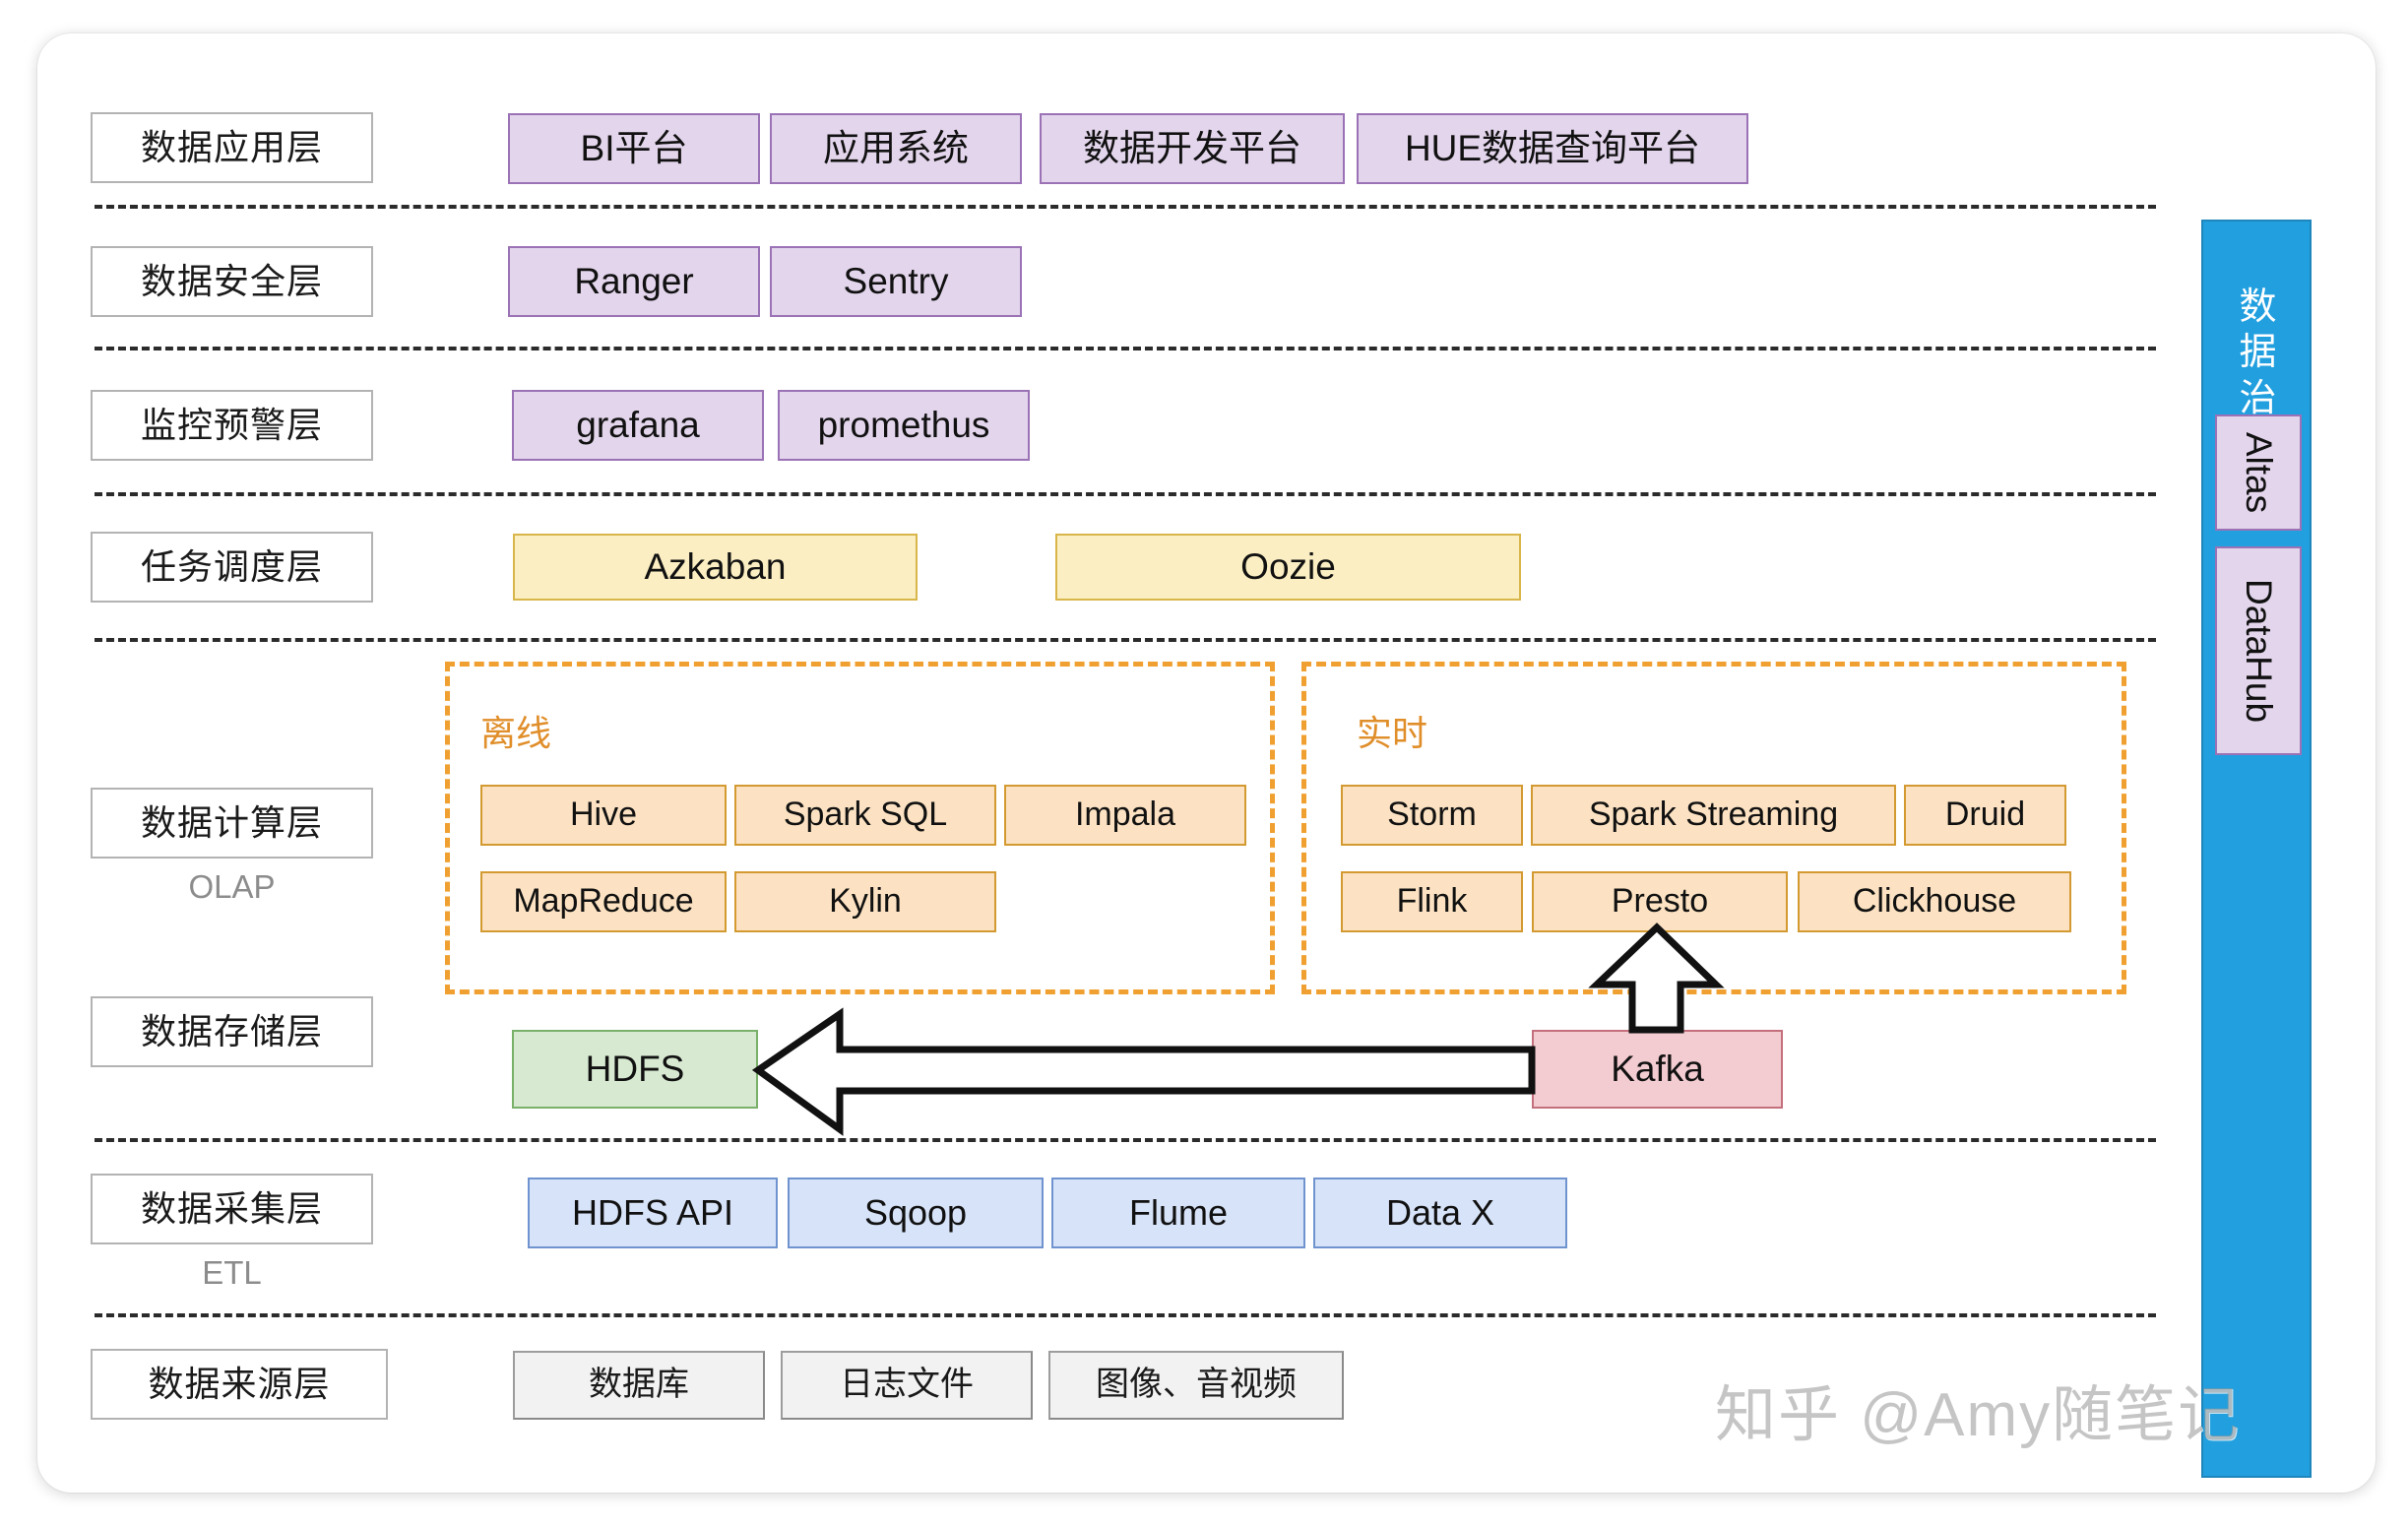  Describe the element at coordinates (896, 149) in the screenshot. I see `app-item-application-system: 应用系统` at that location.